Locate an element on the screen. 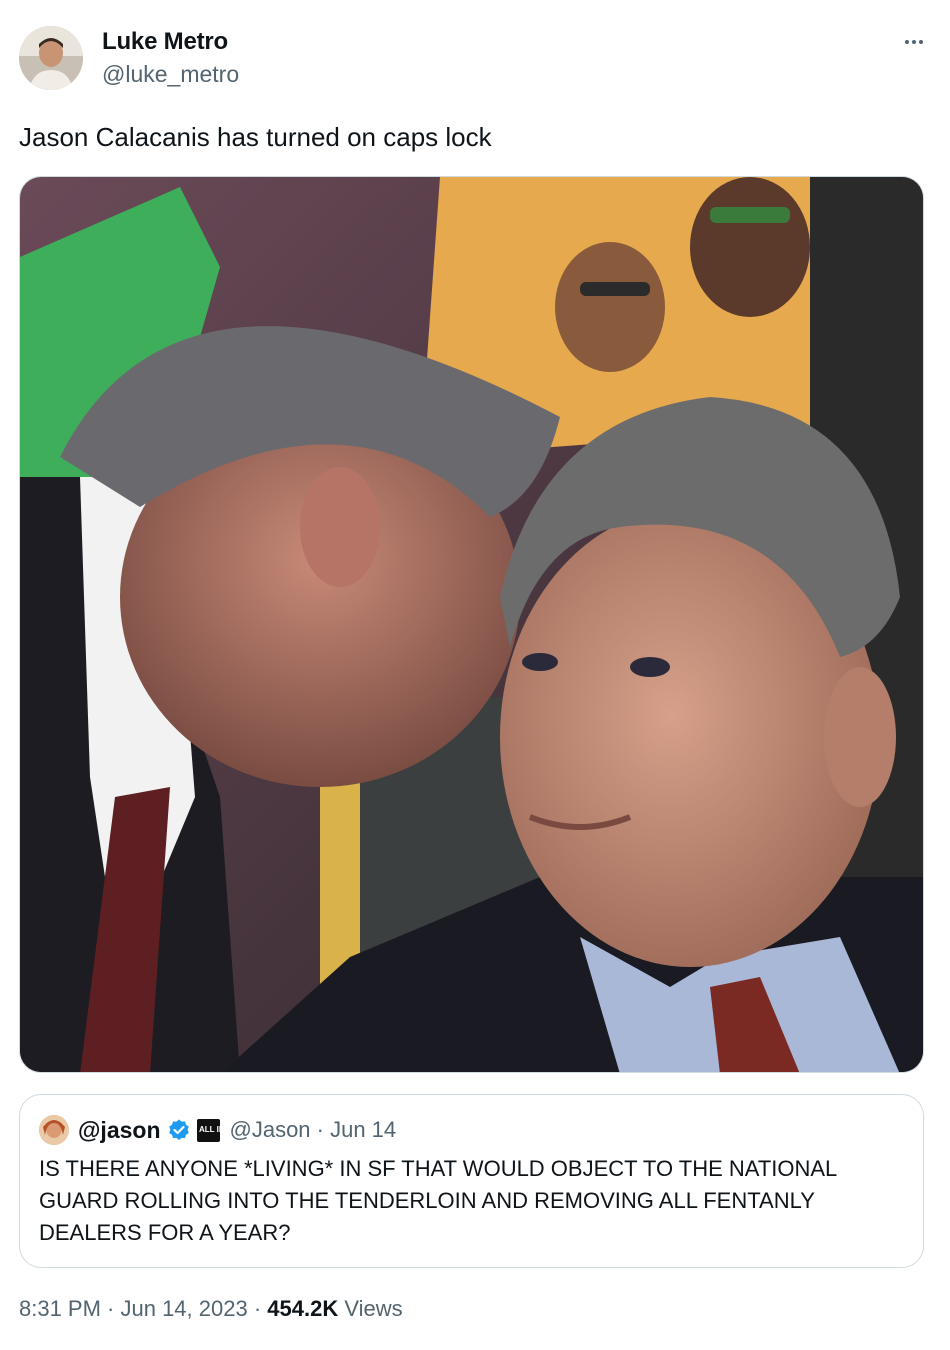 This screenshot has height=1350, width=950. views-count: 454.2K is located at coordinates (303, 1308).